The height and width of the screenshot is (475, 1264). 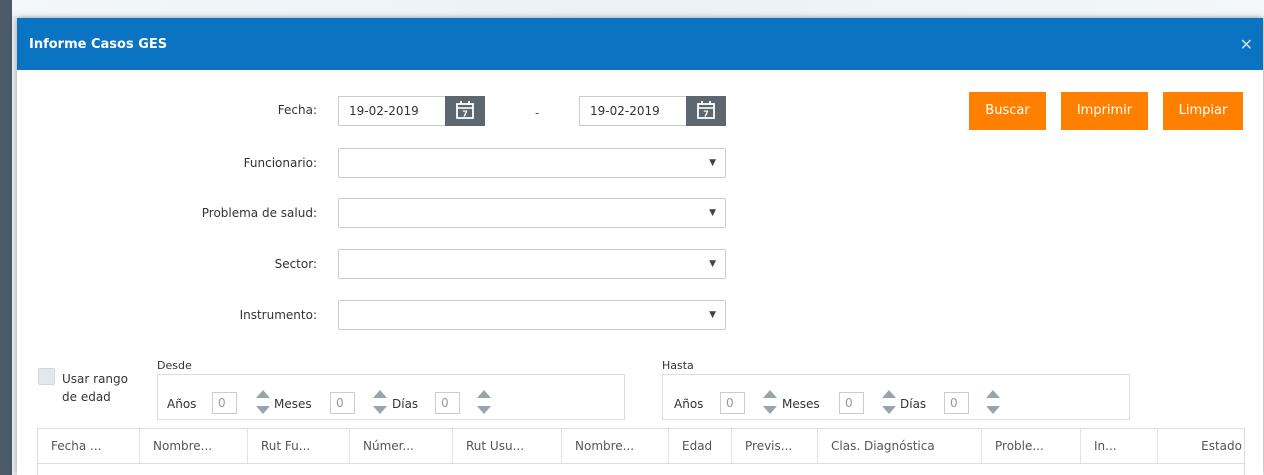 What do you see at coordinates (380, 403) in the screenshot?
I see `desde-meses-spinner` at bounding box center [380, 403].